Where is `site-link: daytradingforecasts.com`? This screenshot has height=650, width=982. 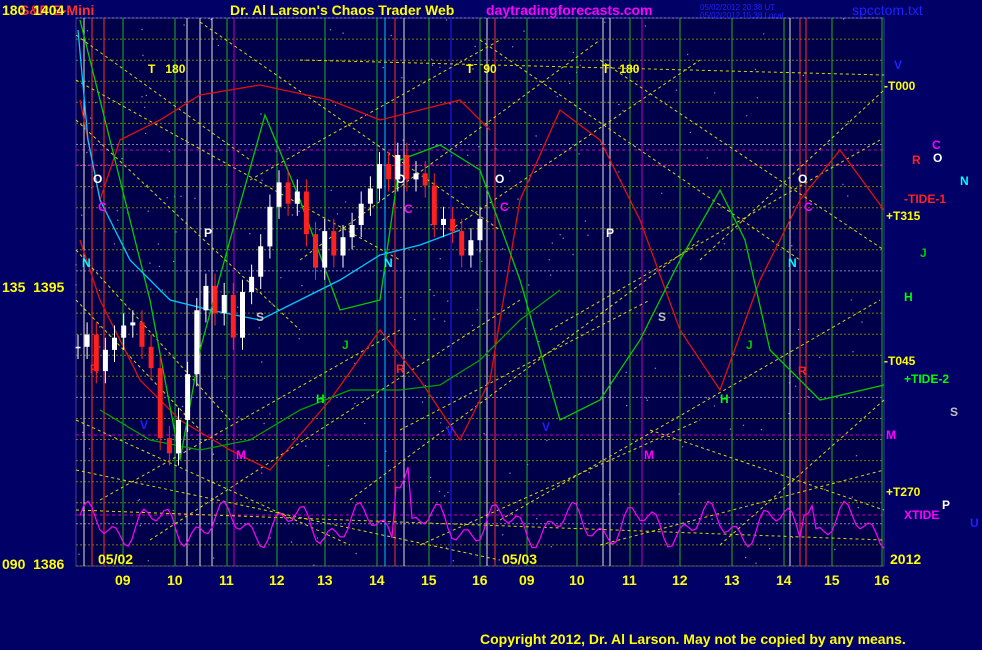
site-link: daytradingforecasts.com is located at coordinates (569, 10).